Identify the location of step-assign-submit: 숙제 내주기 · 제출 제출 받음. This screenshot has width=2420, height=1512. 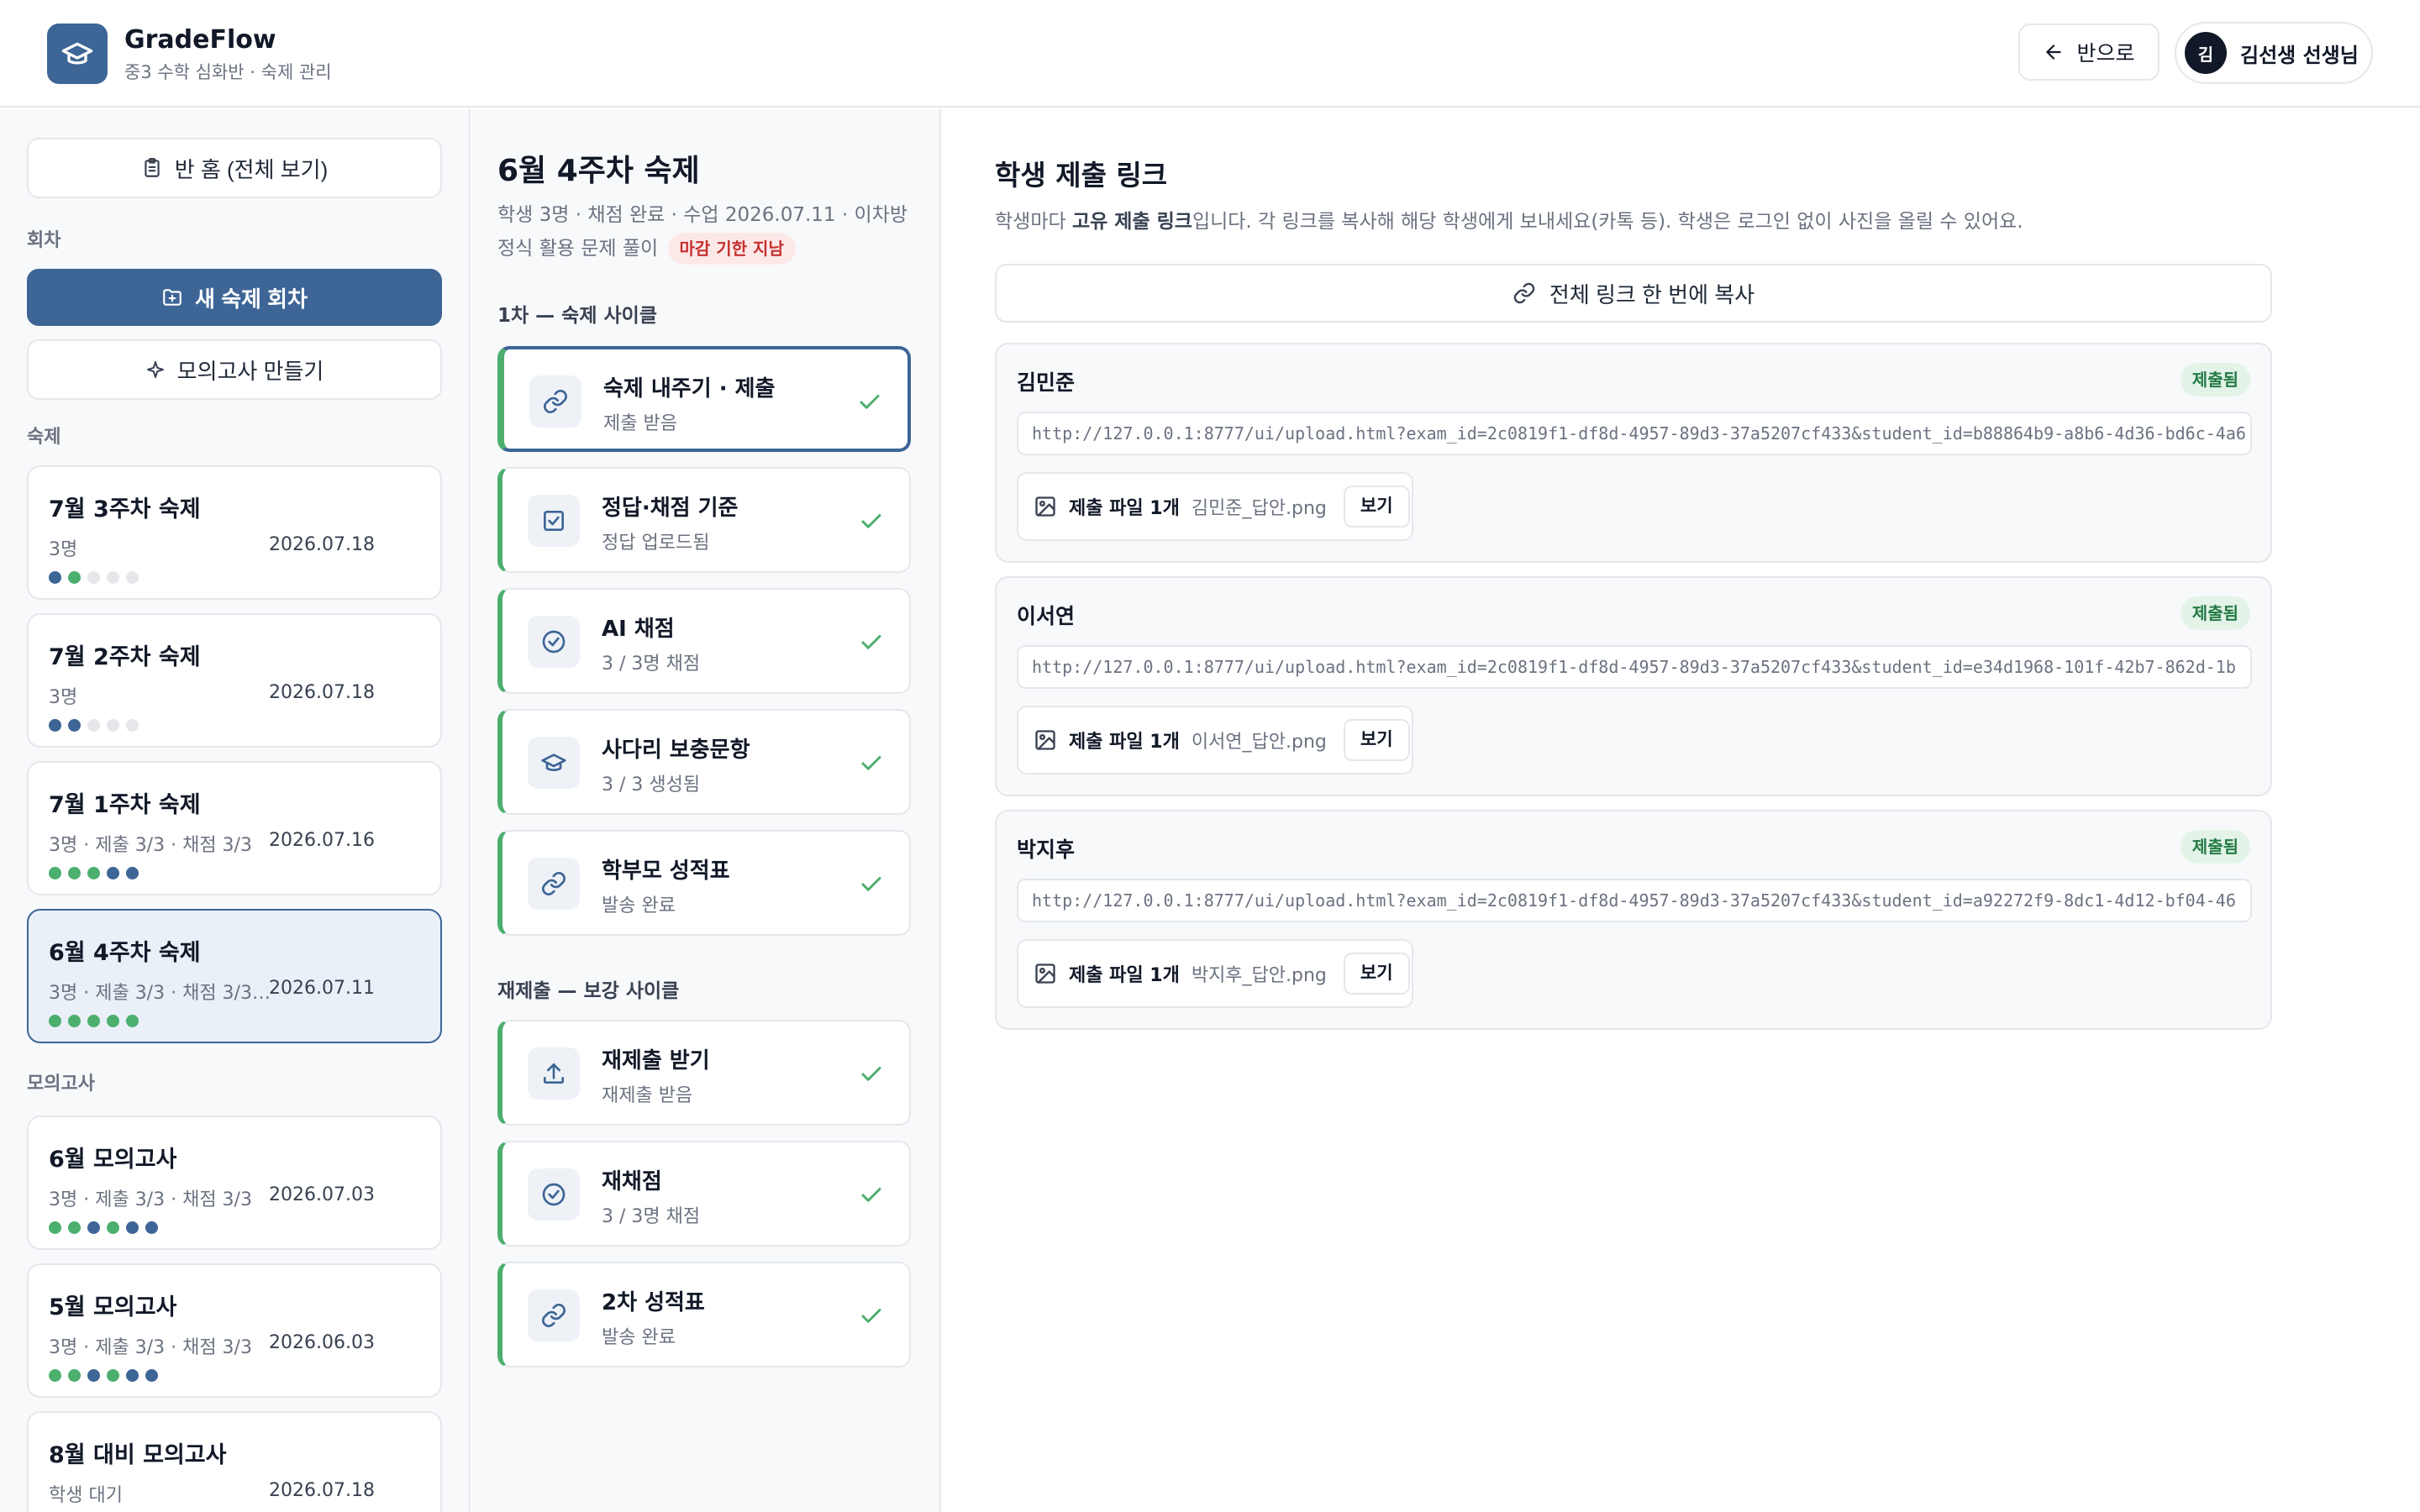
(704, 399).